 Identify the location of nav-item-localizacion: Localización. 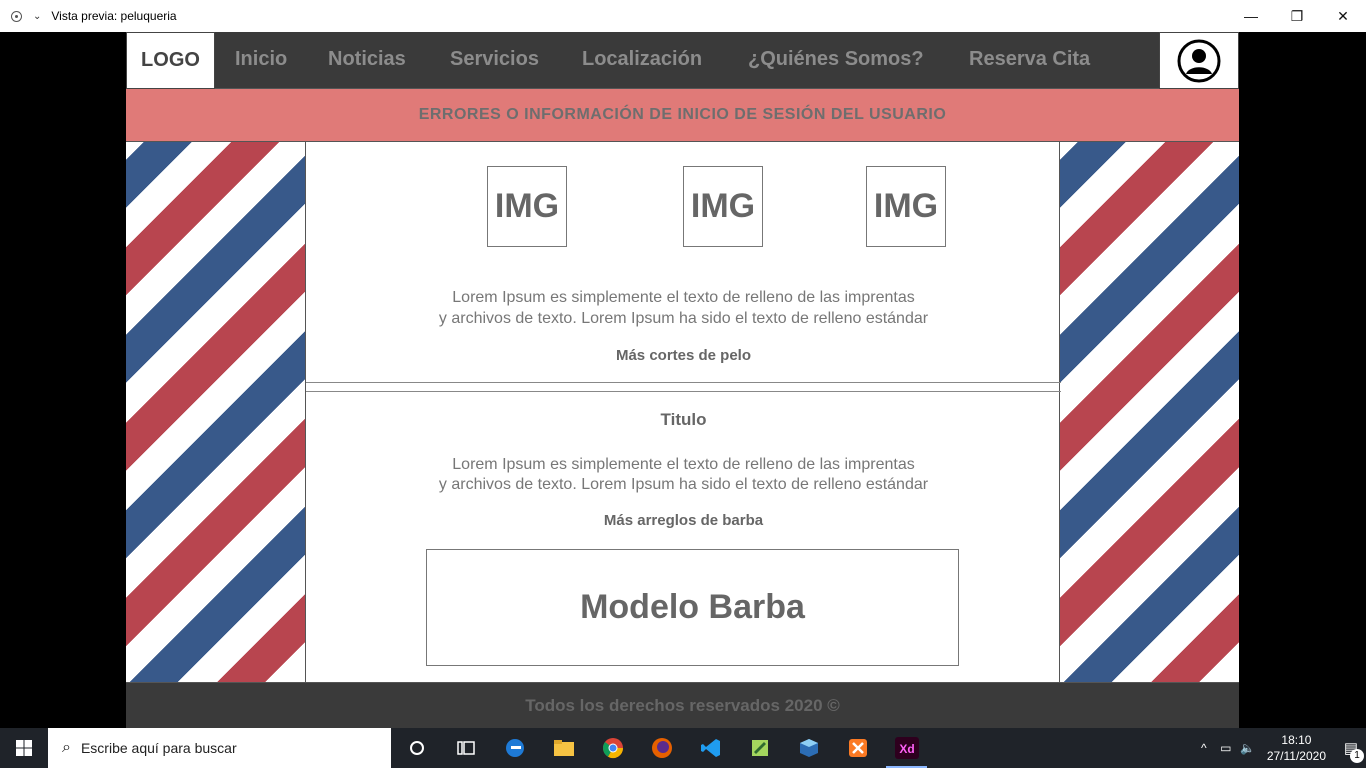
(642, 59).